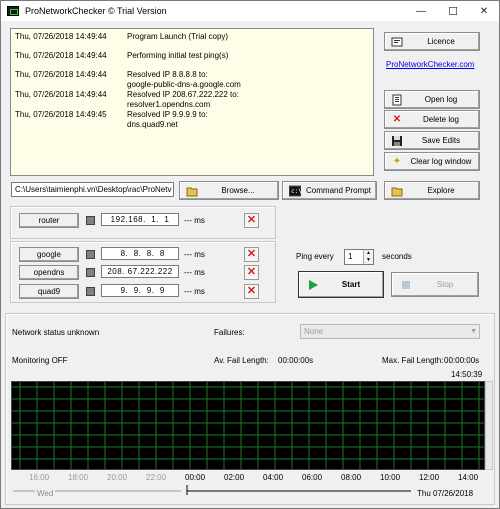 This screenshot has height=509, width=500. What do you see at coordinates (397, 161) in the screenshot?
I see `clear-sparkle-icon: ✦` at bounding box center [397, 161].